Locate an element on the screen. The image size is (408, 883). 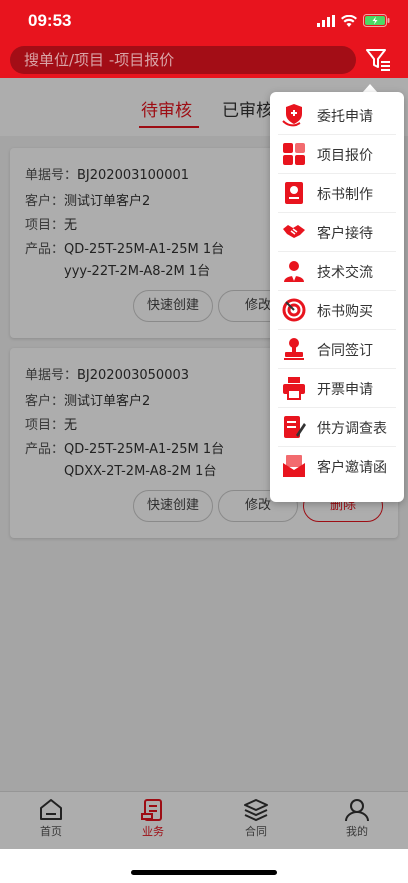
dim-overlay-tabbar is located at coordinates (204, 820).